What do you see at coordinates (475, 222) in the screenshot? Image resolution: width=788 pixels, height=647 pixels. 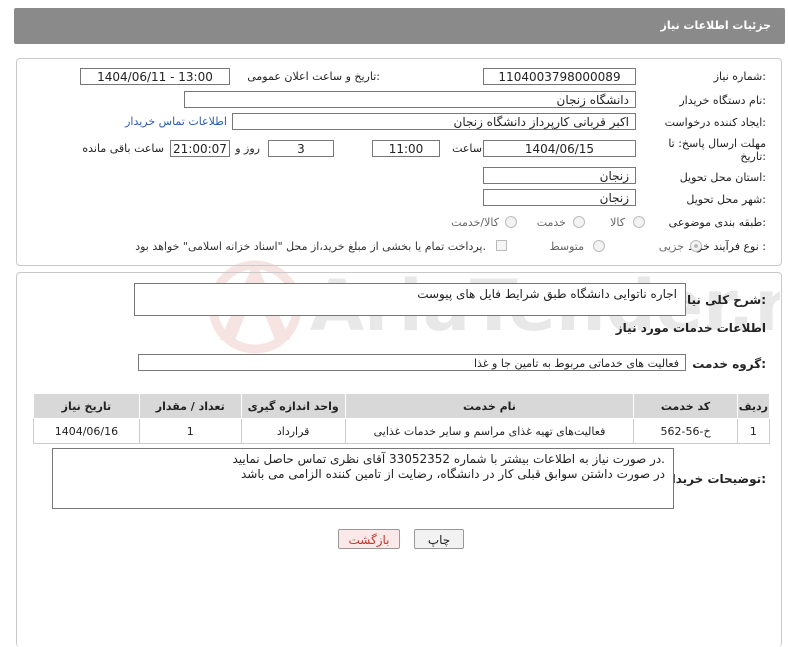 I see `category-option-goods-service: کالا/خدمت` at bounding box center [475, 222].